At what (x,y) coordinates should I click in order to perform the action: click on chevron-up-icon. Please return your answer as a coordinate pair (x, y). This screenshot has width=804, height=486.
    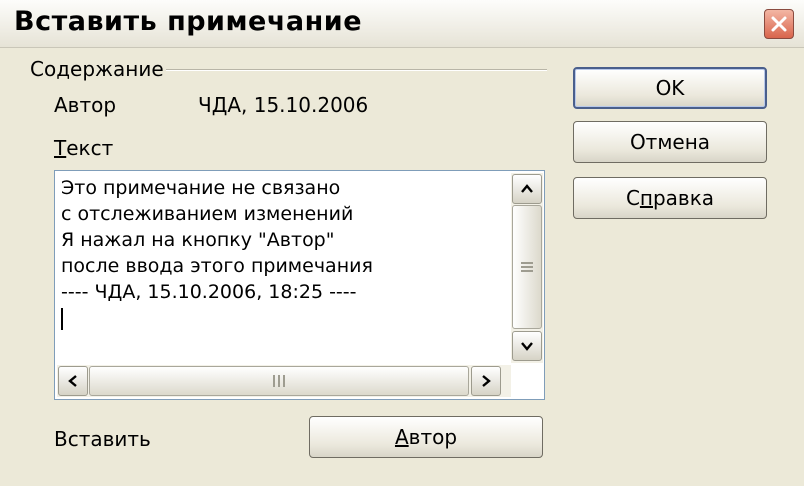
    Looking at the image, I should click on (527, 188).